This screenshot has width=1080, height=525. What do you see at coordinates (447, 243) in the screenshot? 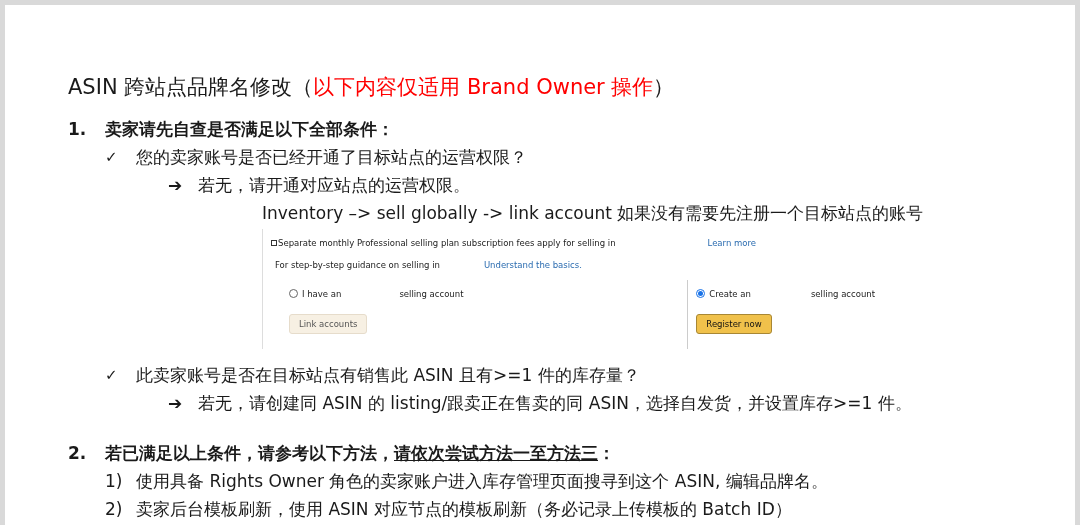
I see `fee-note-text: Separate monthly Professional selling plan subscription fees apply for selling in` at bounding box center [447, 243].